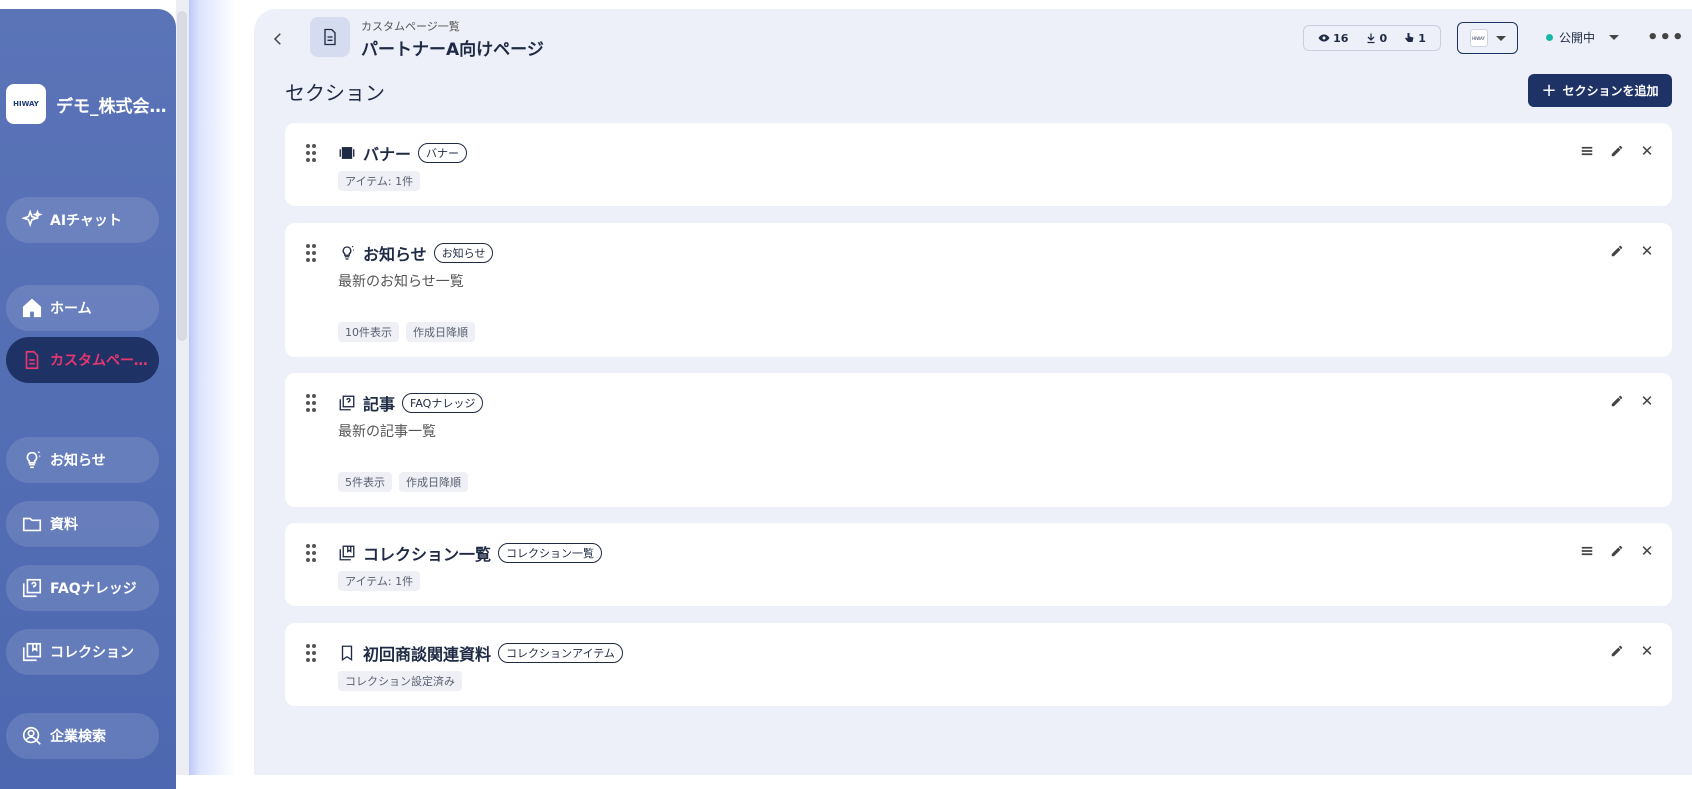 This screenshot has height=789, width=1692. I want to click on section-heading: セクション, so click(335, 93).